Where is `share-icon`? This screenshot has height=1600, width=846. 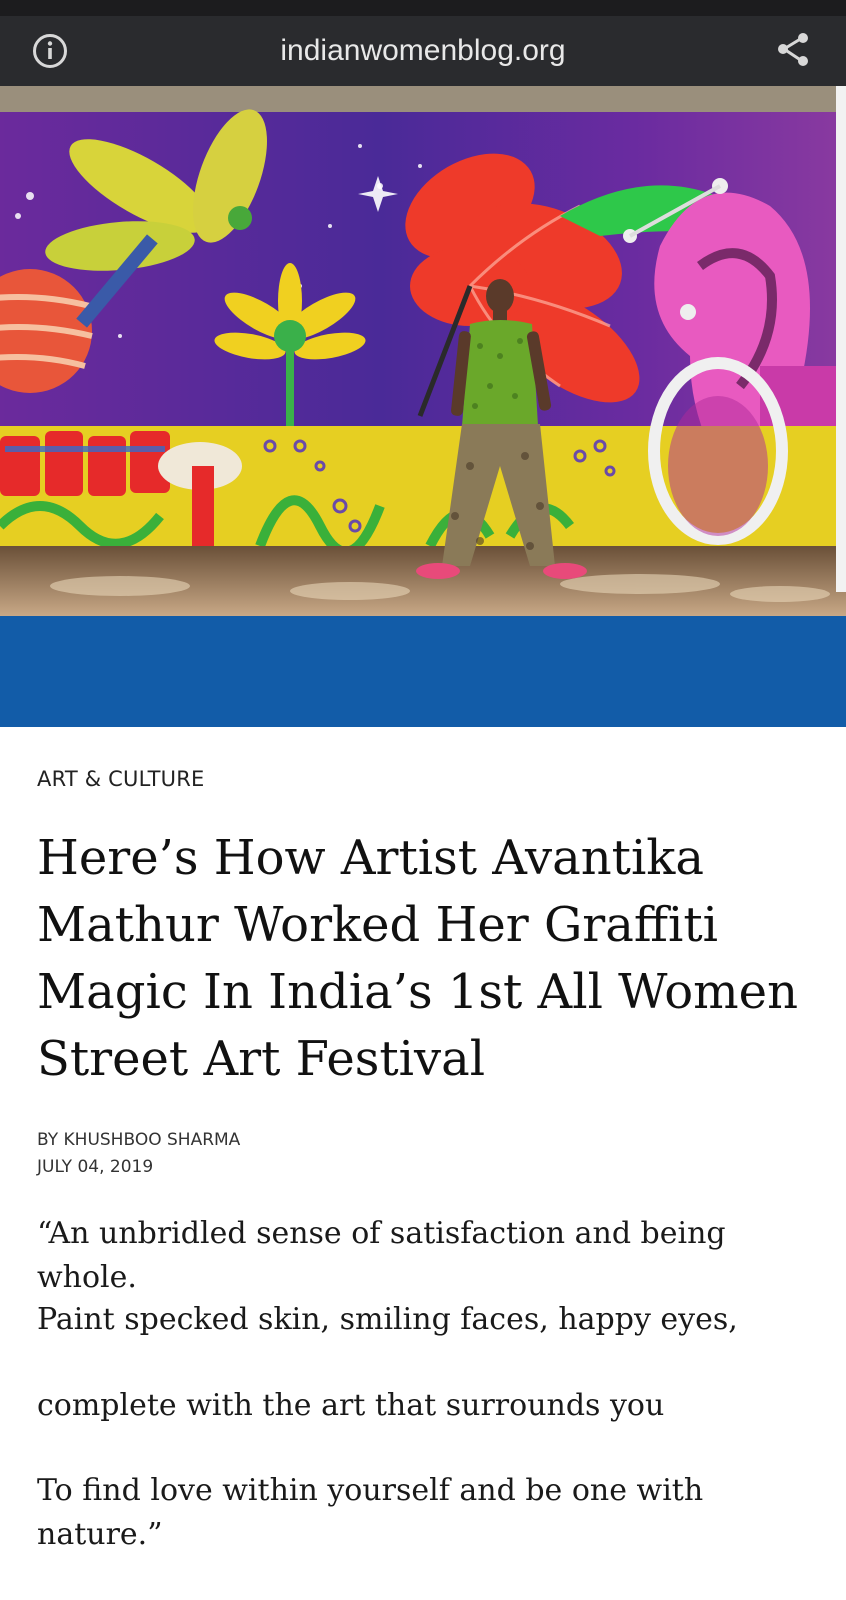 share-icon is located at coordinates (794, 50).